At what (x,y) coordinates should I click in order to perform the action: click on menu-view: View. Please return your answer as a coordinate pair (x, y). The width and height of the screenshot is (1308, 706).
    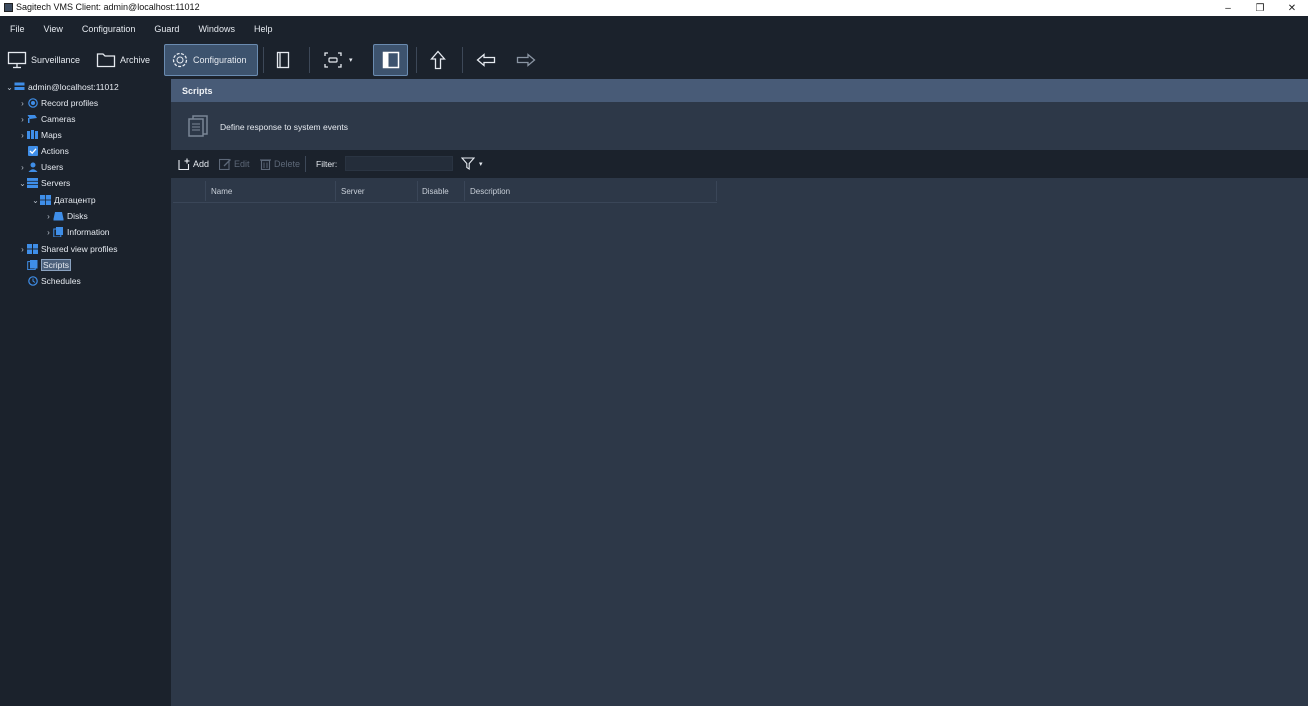
    Looking at the image, I should click on (53, 29).